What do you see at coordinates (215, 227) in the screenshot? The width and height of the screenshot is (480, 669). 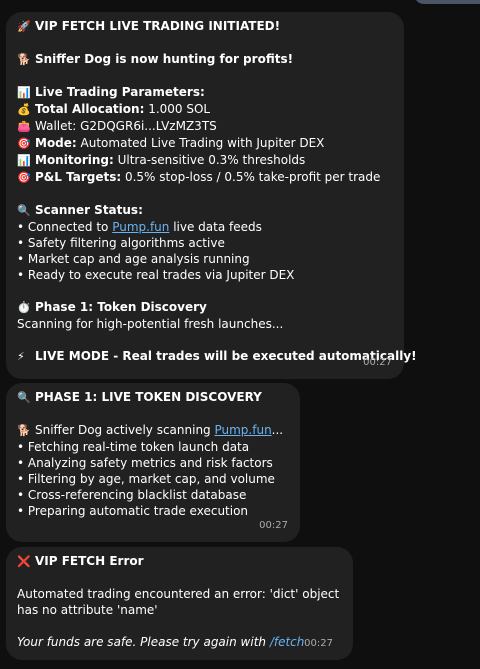 I see `scanner-text: live data feeds` at bounding box center [215, 227].